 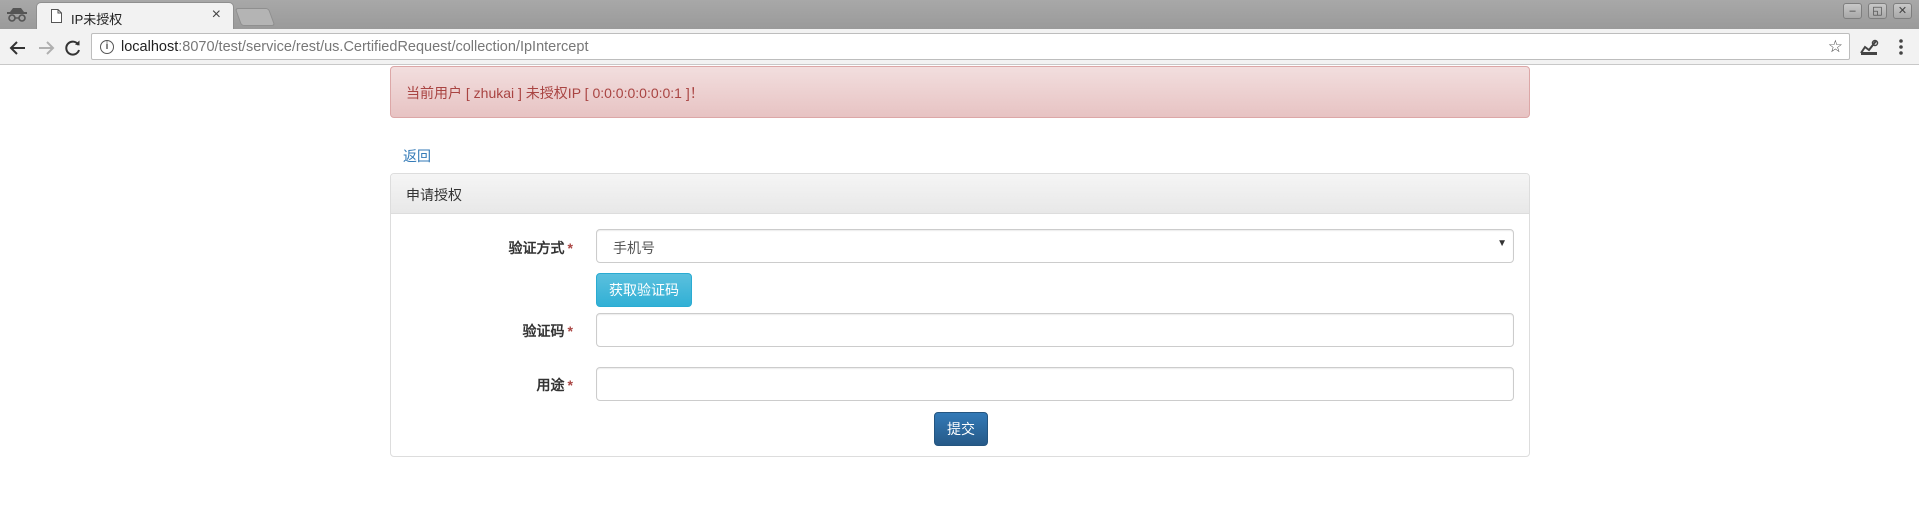 What do you see at coordinates (46, 48) in the screenshot?
I see `forward-arrow-icon` at bounding box center [46, 48].